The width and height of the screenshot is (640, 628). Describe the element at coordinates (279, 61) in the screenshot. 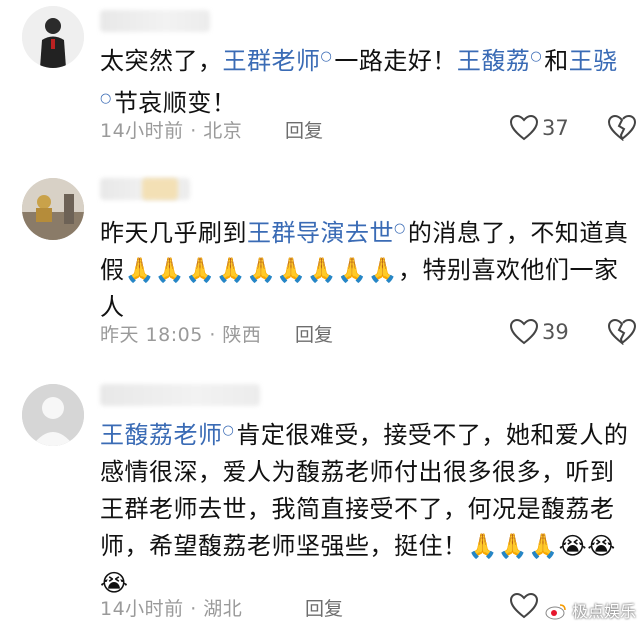

I see `topic-link: 王群老师○` at that location.